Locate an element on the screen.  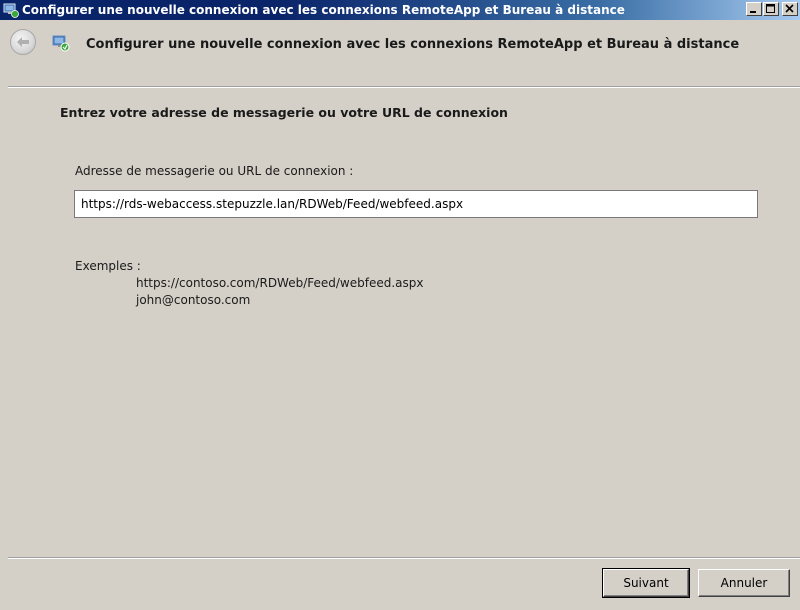
maximize-button is located at coordinates (771, 9).